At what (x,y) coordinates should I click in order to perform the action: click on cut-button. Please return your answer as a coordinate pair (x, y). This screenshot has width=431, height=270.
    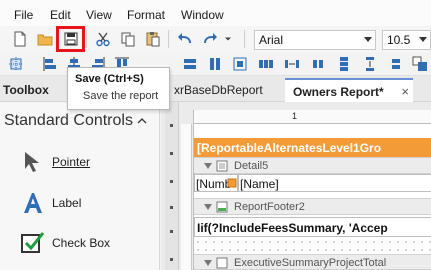
    Looking at the image, I should click on (103, 39).